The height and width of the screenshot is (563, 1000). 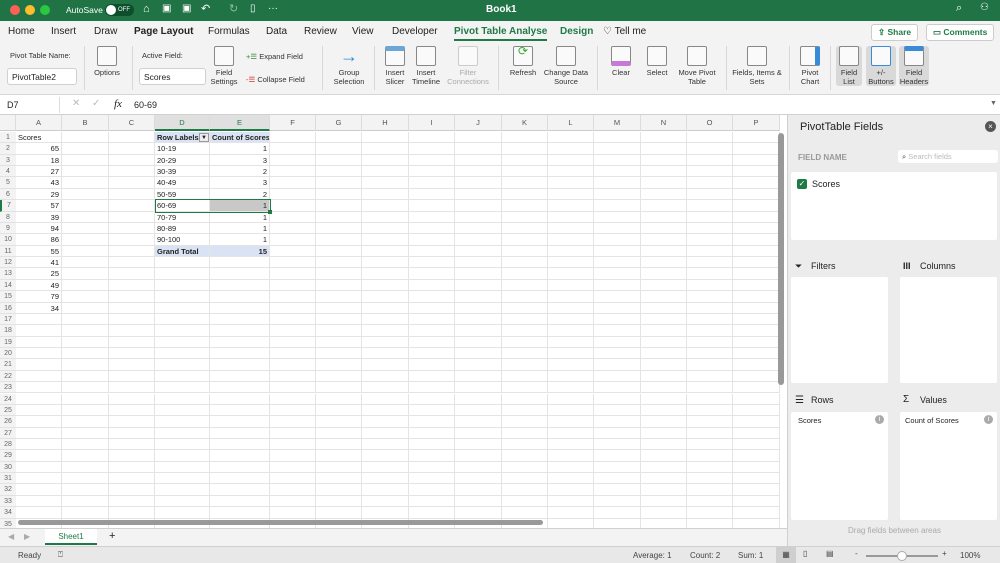 What do you see at coordinates (39, 274) in the screenshot?
I see `cell-A13: 25` at bounding box center [39, 274].